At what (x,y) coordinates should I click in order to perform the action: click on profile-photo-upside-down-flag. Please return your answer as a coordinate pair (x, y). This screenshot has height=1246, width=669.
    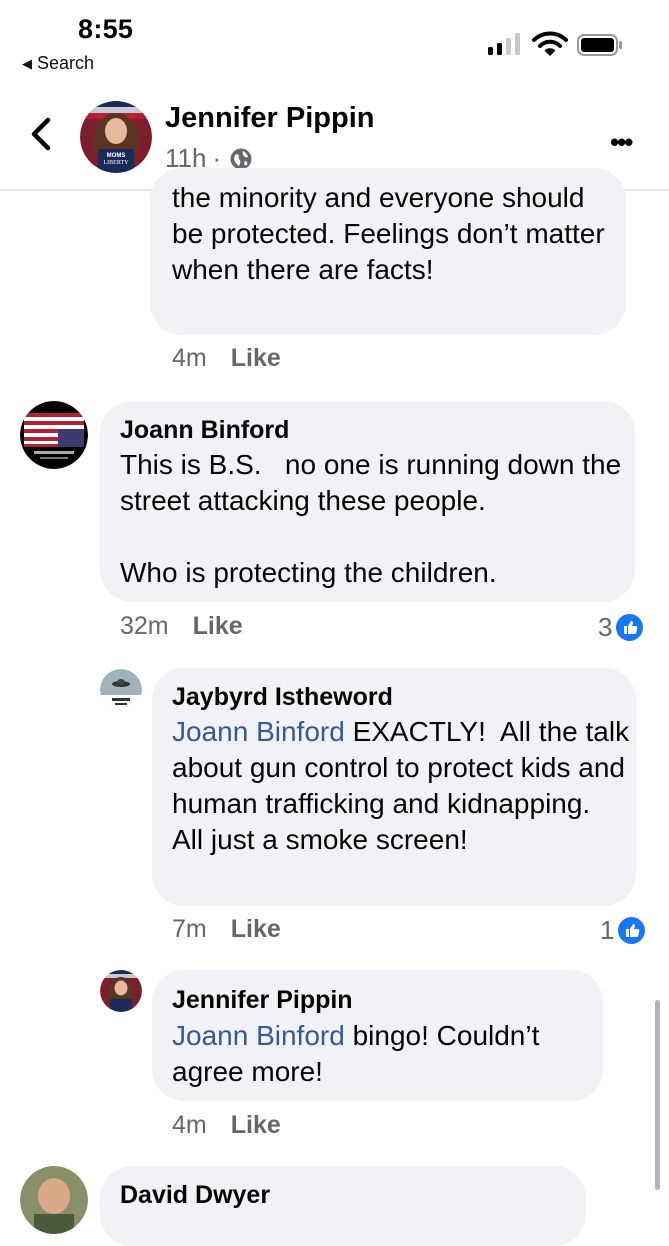
    Looking at the image, I should click on (54, 435).